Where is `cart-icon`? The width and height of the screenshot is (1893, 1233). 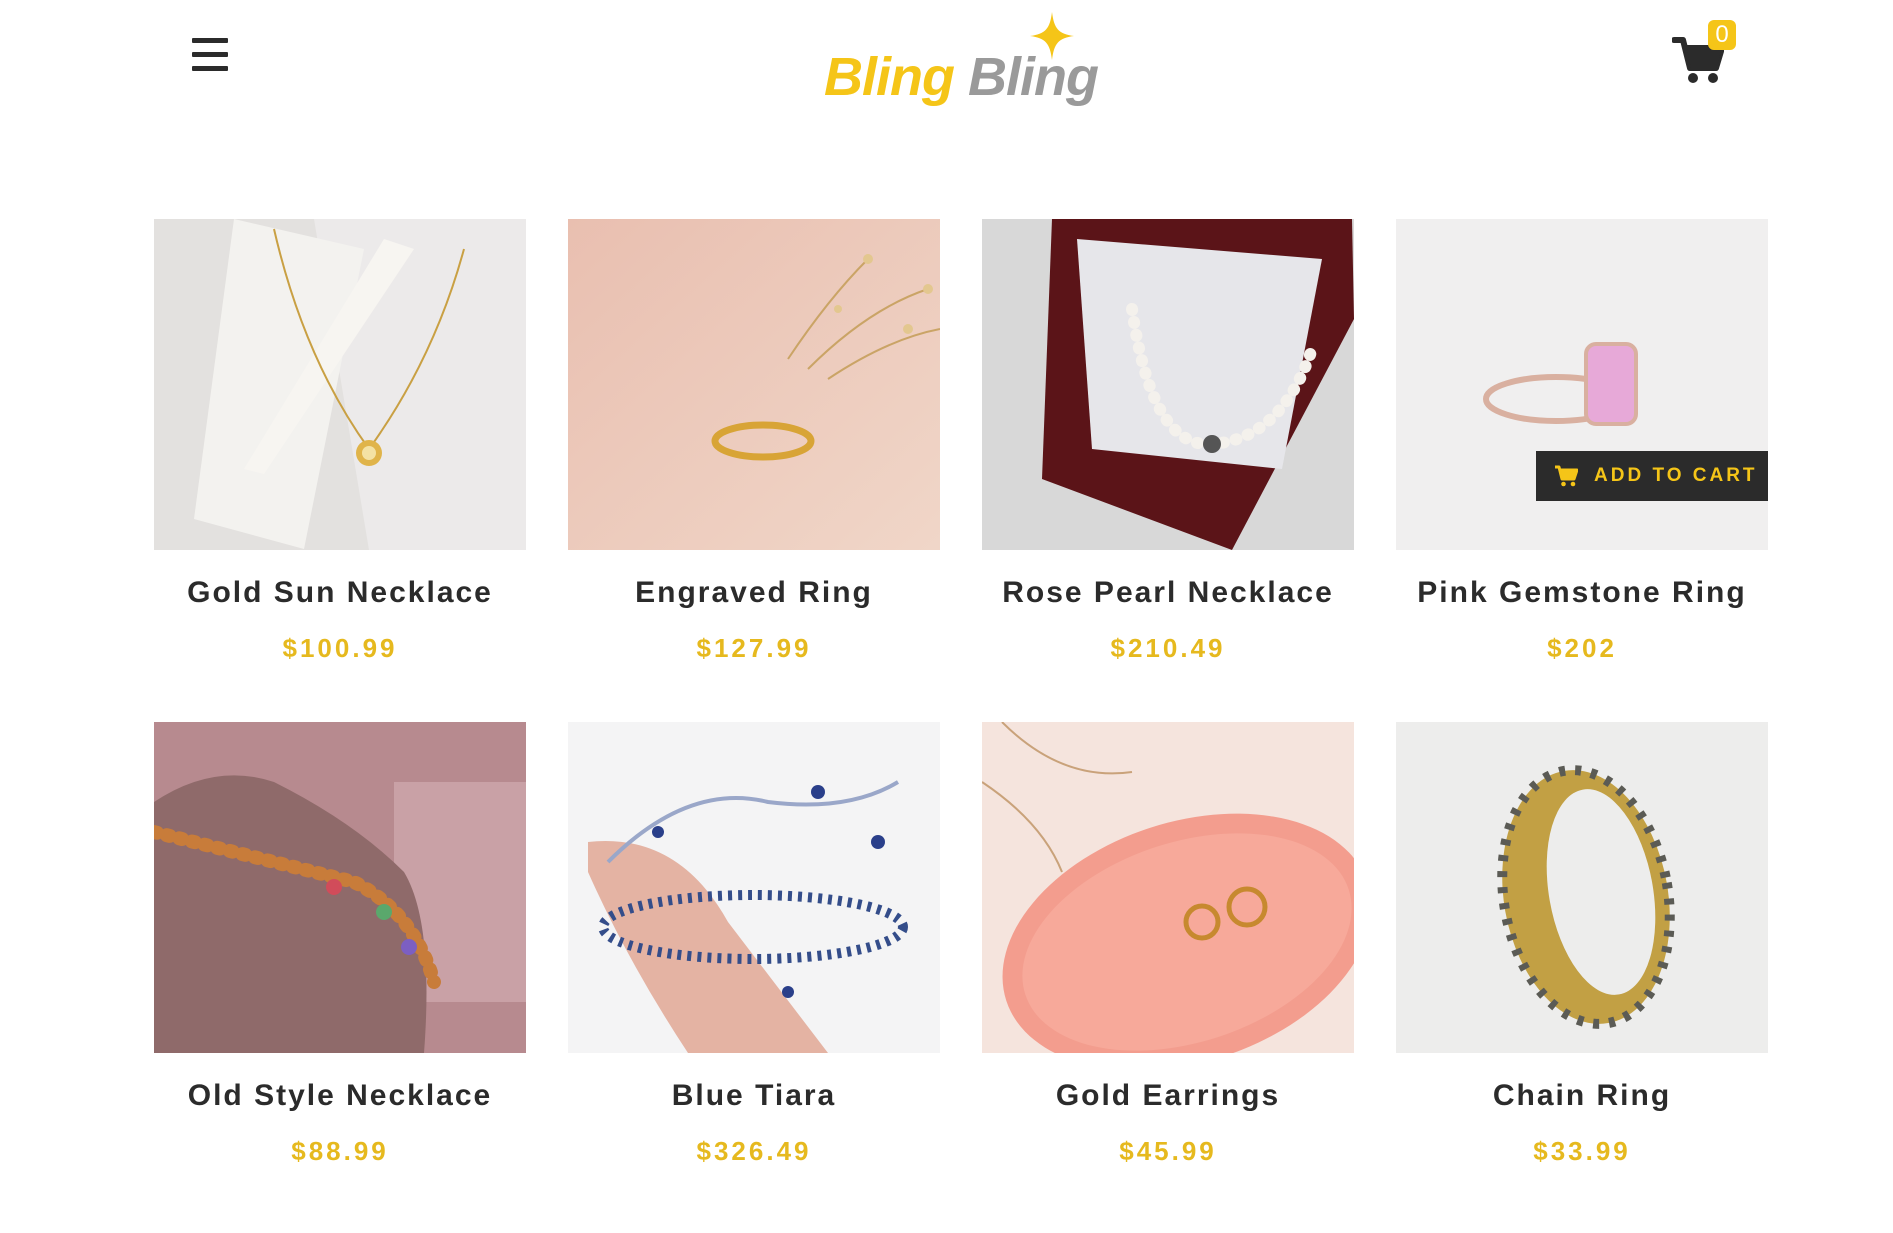
cart-icon is located at coordinates (1566, 476).